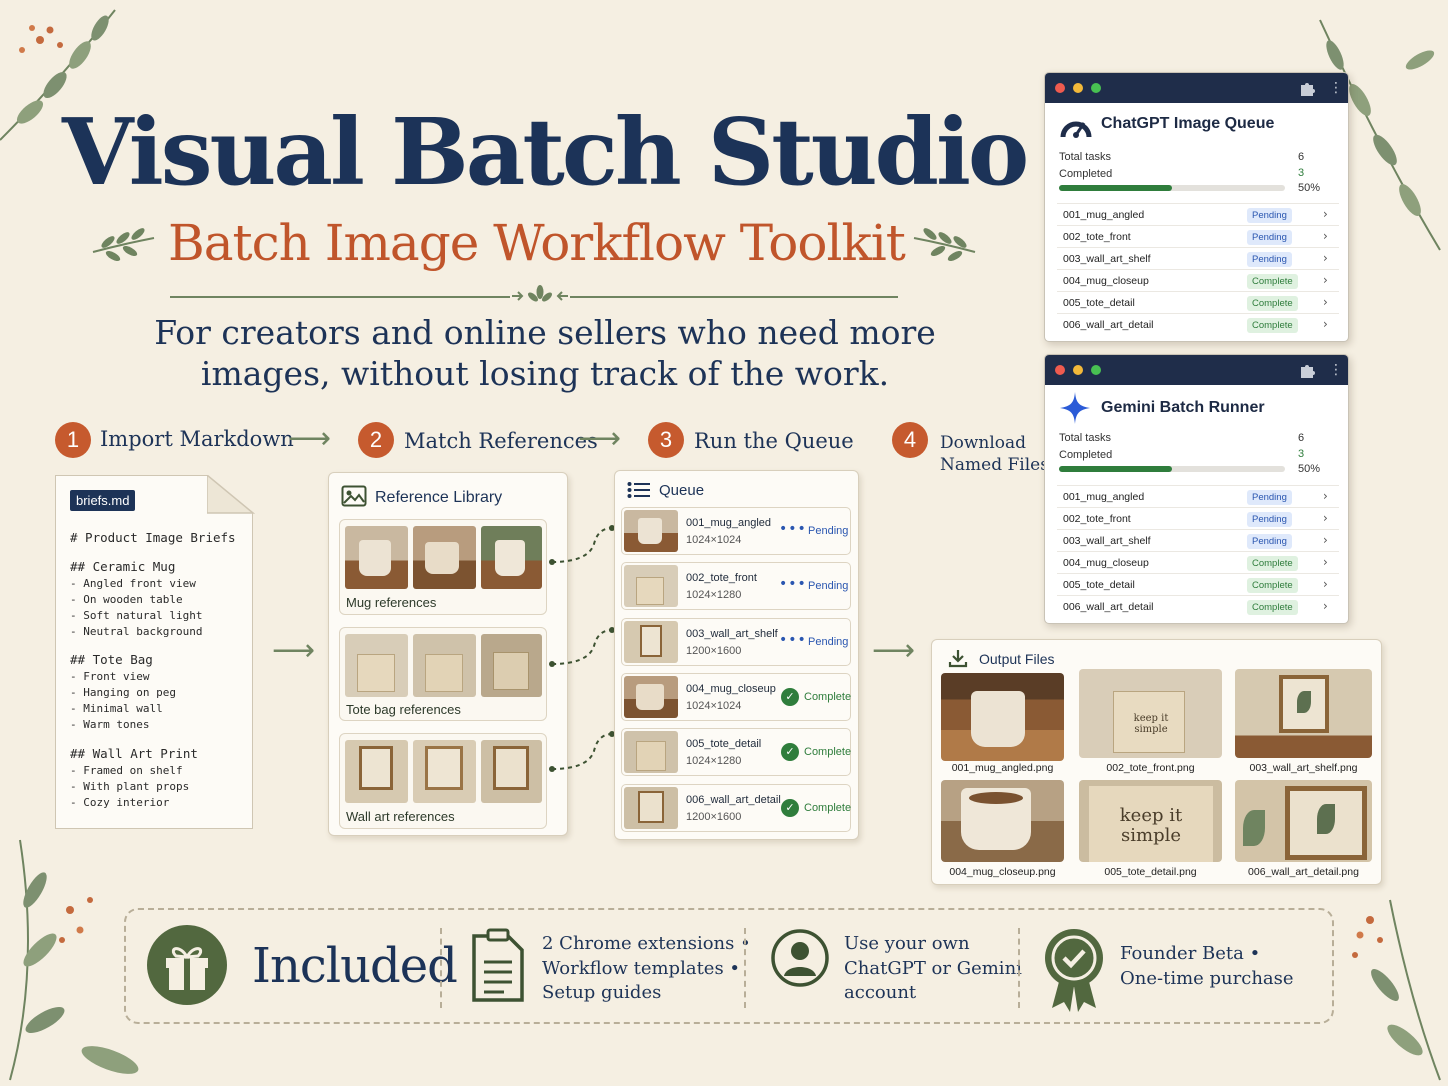 This screenshot has height=1086, width=1448. I want to click on doc-section-heading: ## Tote Bag, so click(111, 659).